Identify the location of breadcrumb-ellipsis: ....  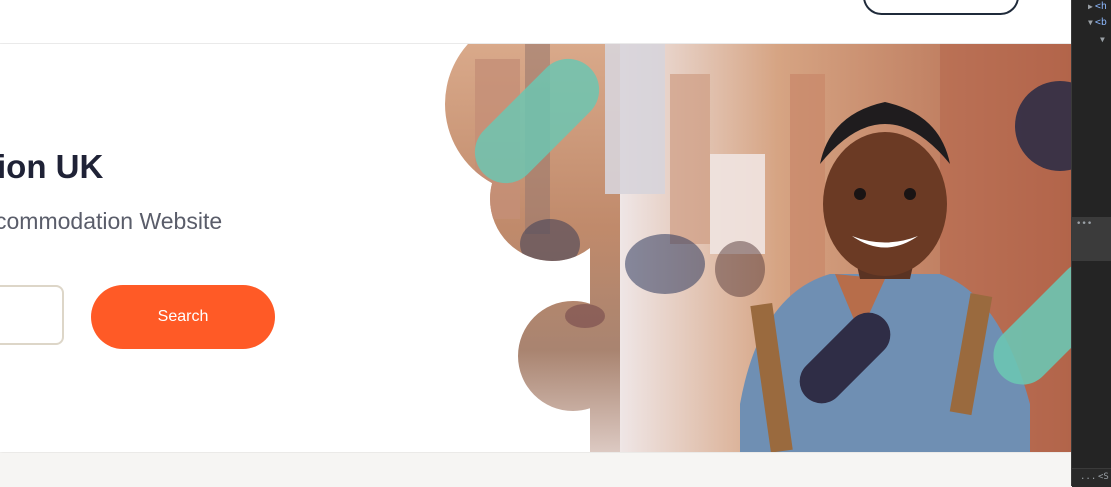
(1088, 477).